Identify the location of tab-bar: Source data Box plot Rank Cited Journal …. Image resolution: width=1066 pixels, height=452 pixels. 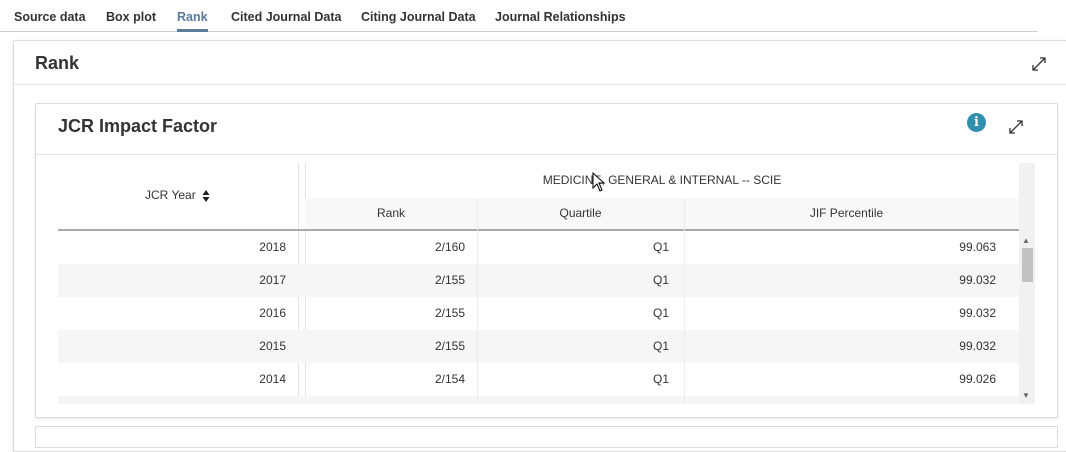
(519, 16).